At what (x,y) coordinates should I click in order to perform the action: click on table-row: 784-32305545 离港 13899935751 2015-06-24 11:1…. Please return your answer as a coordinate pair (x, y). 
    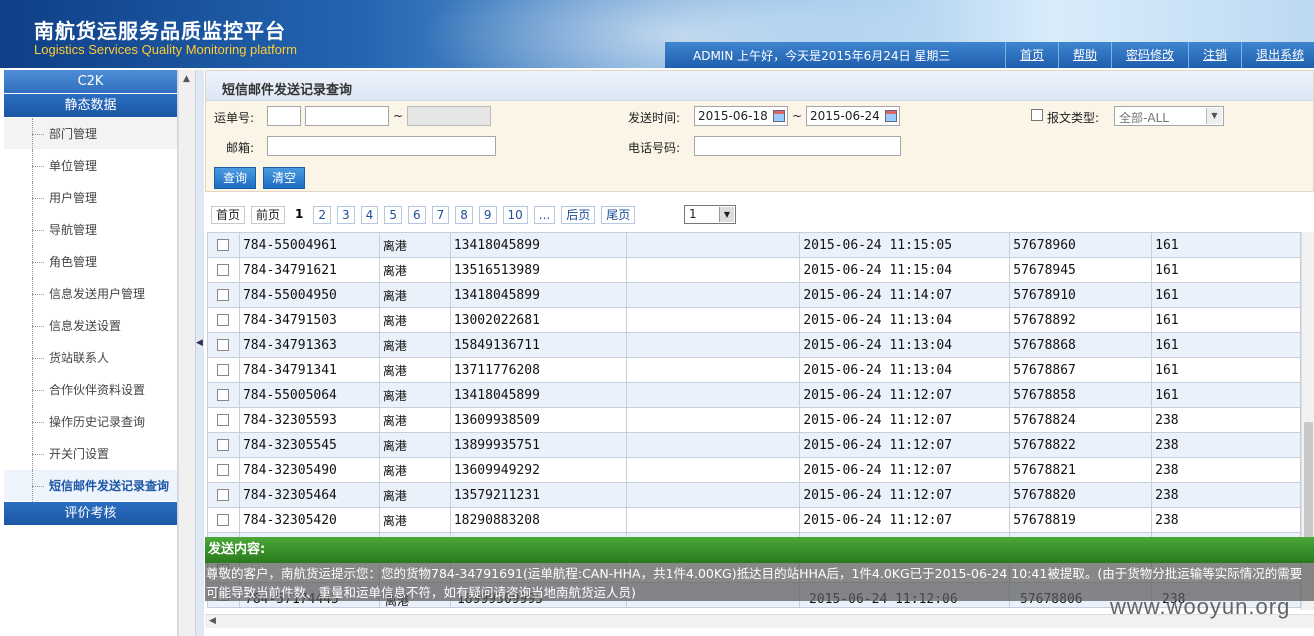
    Looking at the image, I should click on (754, 445).